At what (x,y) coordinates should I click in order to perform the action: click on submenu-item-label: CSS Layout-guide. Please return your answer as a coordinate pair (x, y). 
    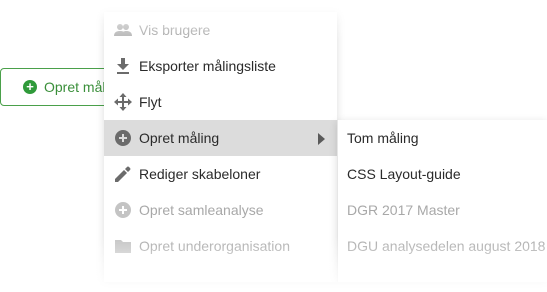
    Looking at the image, I should click on (404, 174).